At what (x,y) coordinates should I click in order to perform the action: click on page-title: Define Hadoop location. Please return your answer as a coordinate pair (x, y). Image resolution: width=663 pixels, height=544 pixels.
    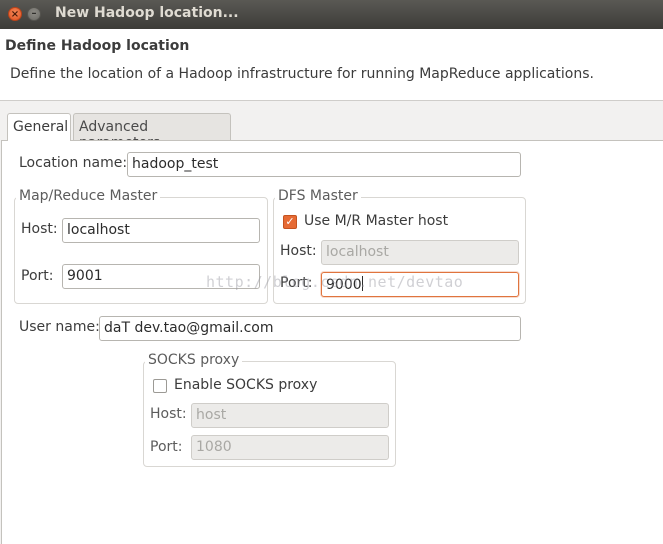
    Looking at the image, I should click on (97, 46).